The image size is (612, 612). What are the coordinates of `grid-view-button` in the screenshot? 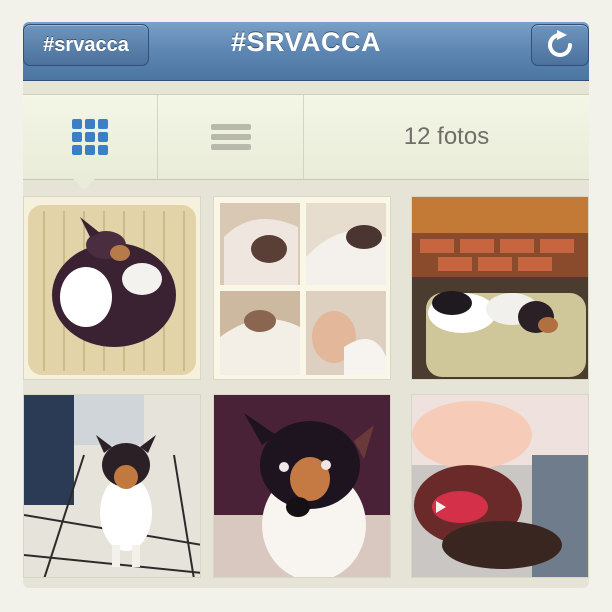 It's located at (90, 142).